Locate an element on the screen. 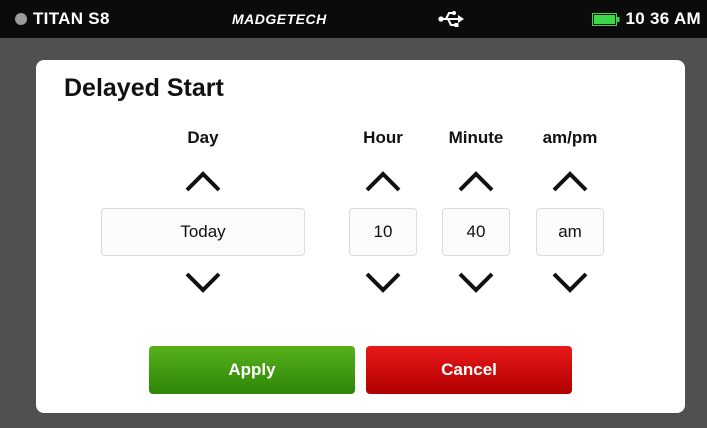 The image size is (707, 428). cancel-button: Cancel is located at coordinates (469, 370).